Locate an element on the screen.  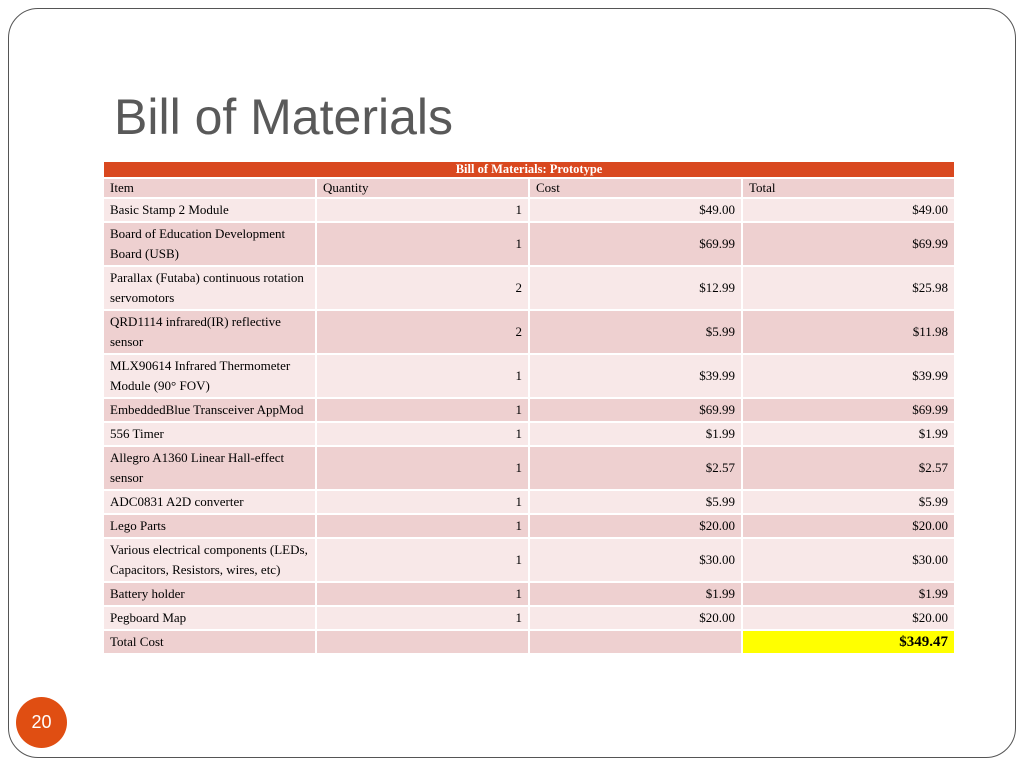
cell-total: $49.00 is located at coordinates (849, 211).